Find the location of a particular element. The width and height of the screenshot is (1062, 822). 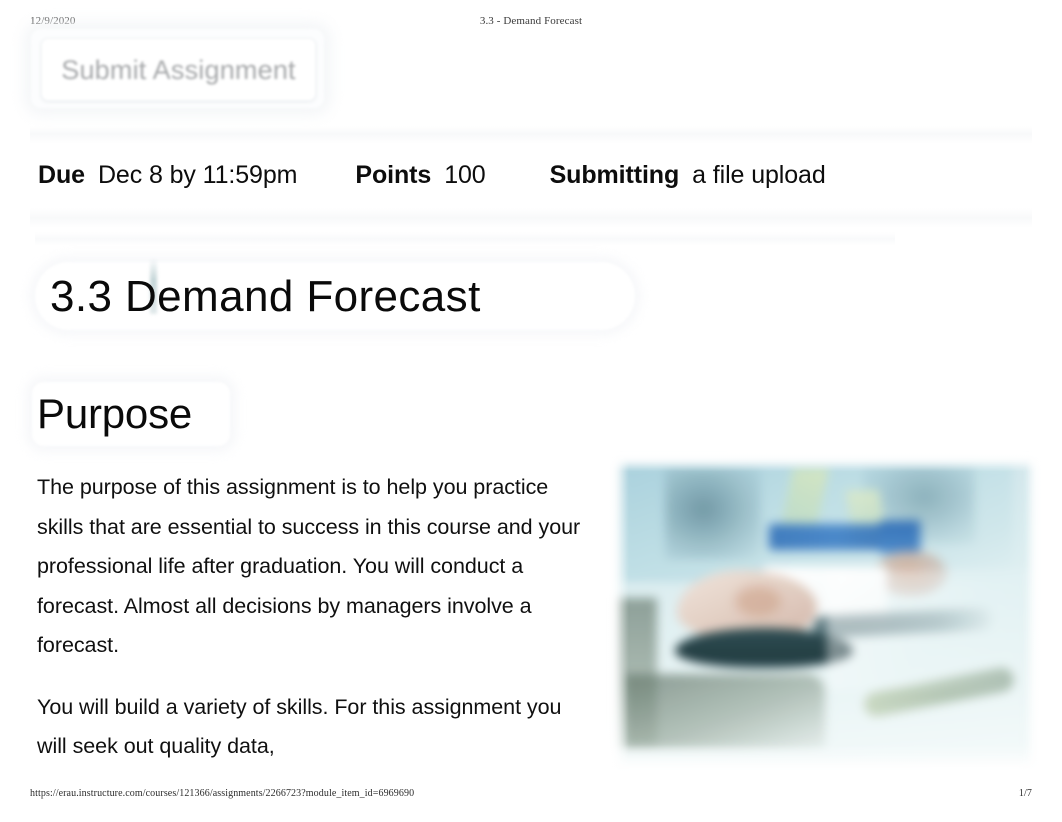

divider-band-top is located at coordinates (531, 135).